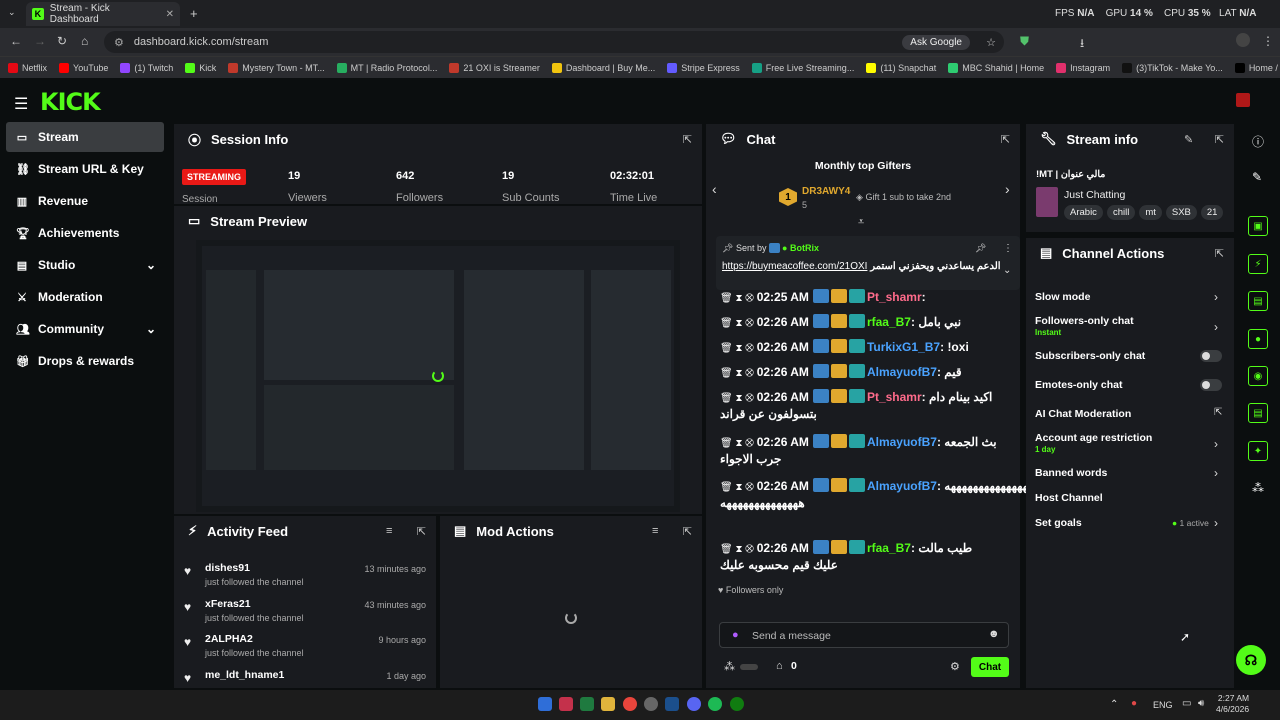 This screenshot has height=720, width=1280. I want to click on clock: 2:27 AM 4/6/2026, so click(1232, 704).